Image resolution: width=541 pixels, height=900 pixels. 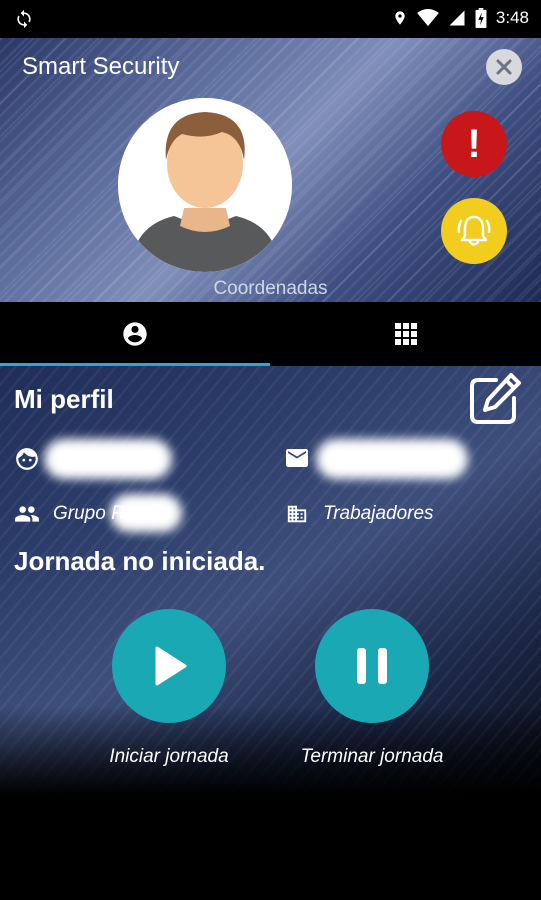 What do you see at coordinates (64, 399) in the screenshot?
I see `profile-title: Mi perfil` at bounding box center [64, 399].